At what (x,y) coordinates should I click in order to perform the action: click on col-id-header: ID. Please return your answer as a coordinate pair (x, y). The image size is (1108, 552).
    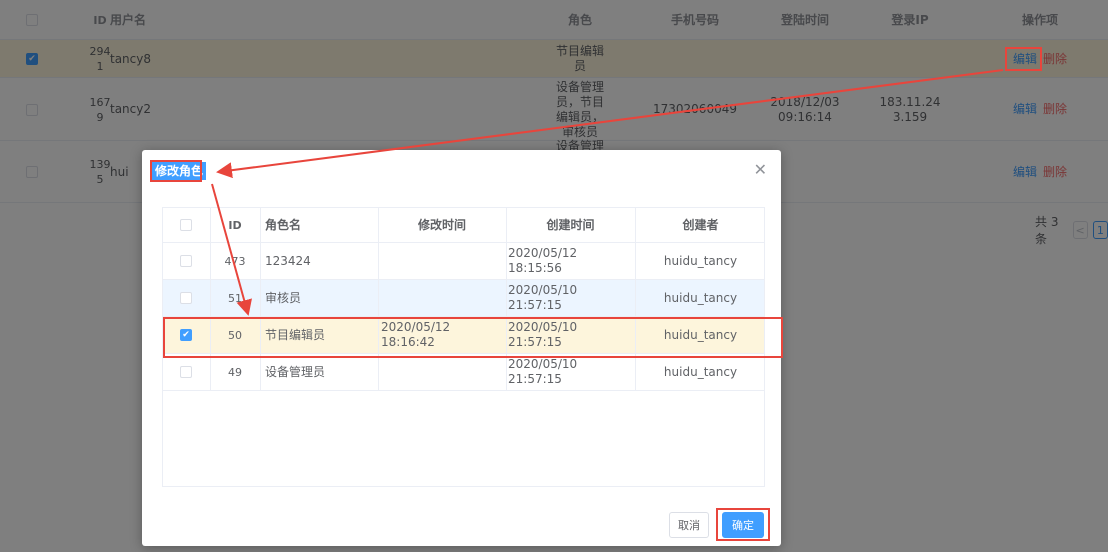
    Looking at the image, I should click on (235, 225).